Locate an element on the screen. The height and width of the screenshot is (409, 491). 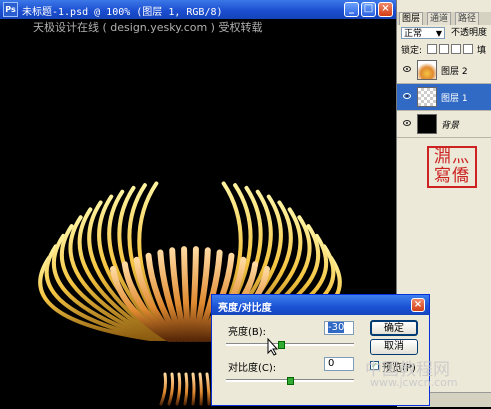
site-url: www.jcwcn.com is located at coordinates (414, 382).